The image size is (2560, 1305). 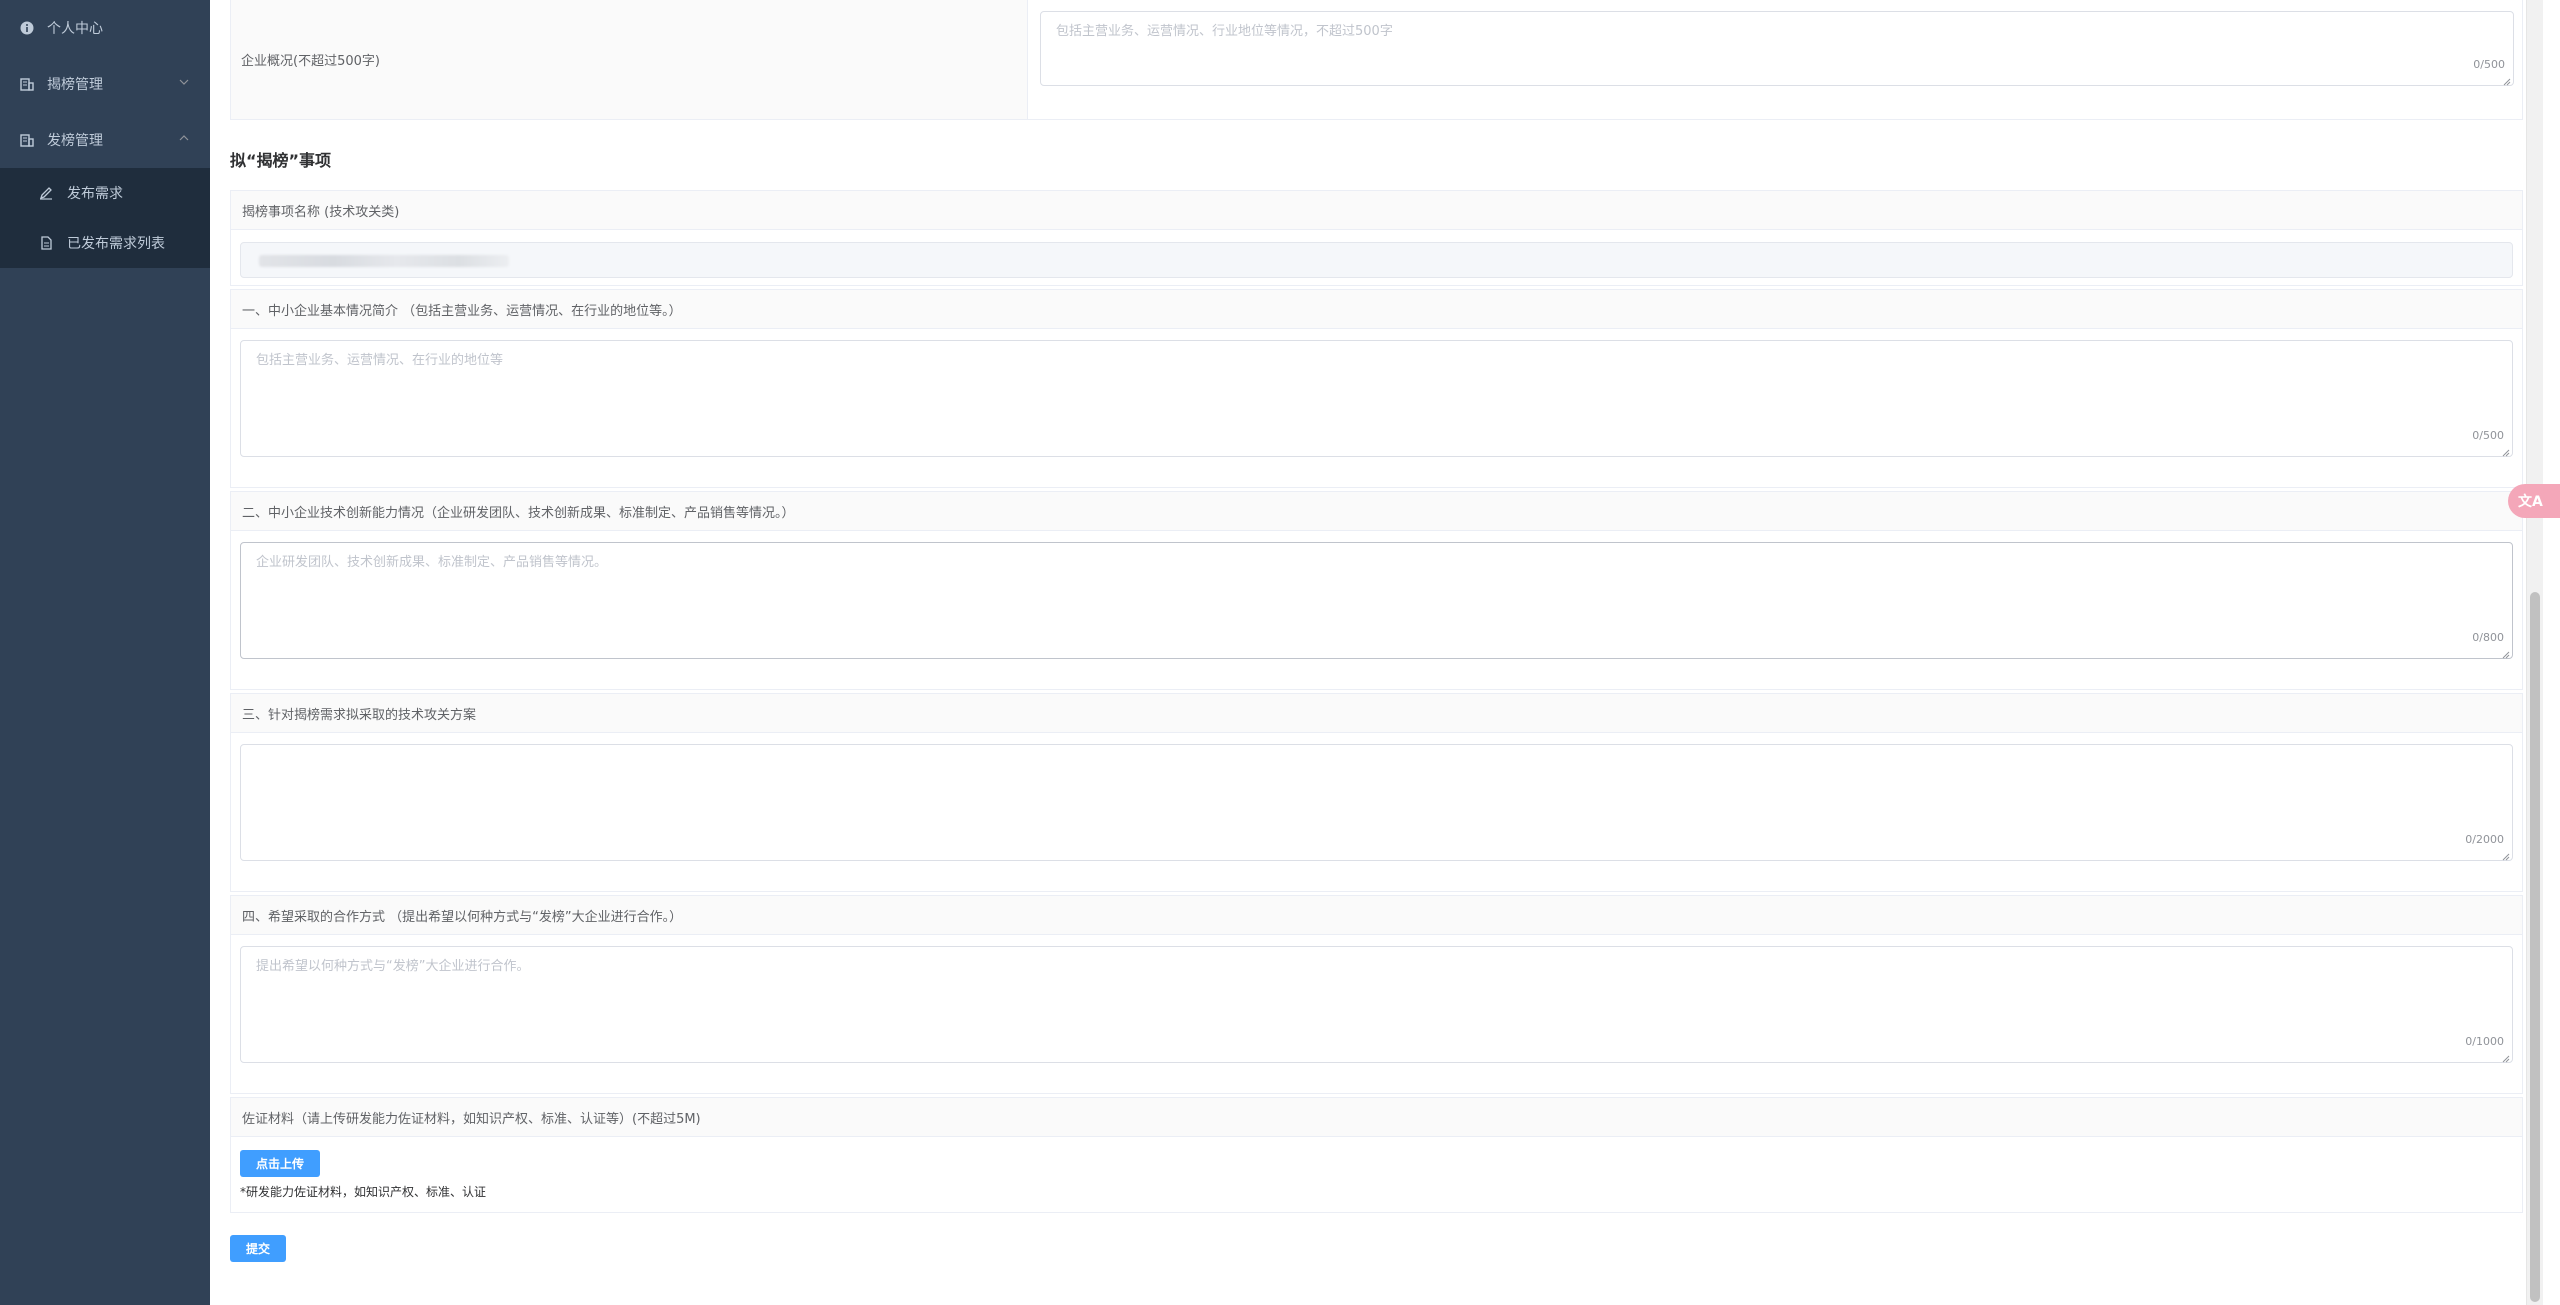 What do you see at coordinates (1376, 309) in the screenshot?
I see `basic-info-label: 一、中小企业基本情况简介 （包括主营业务、运营情况、在行业的地位等。）` at bounding box center [1376, 309].